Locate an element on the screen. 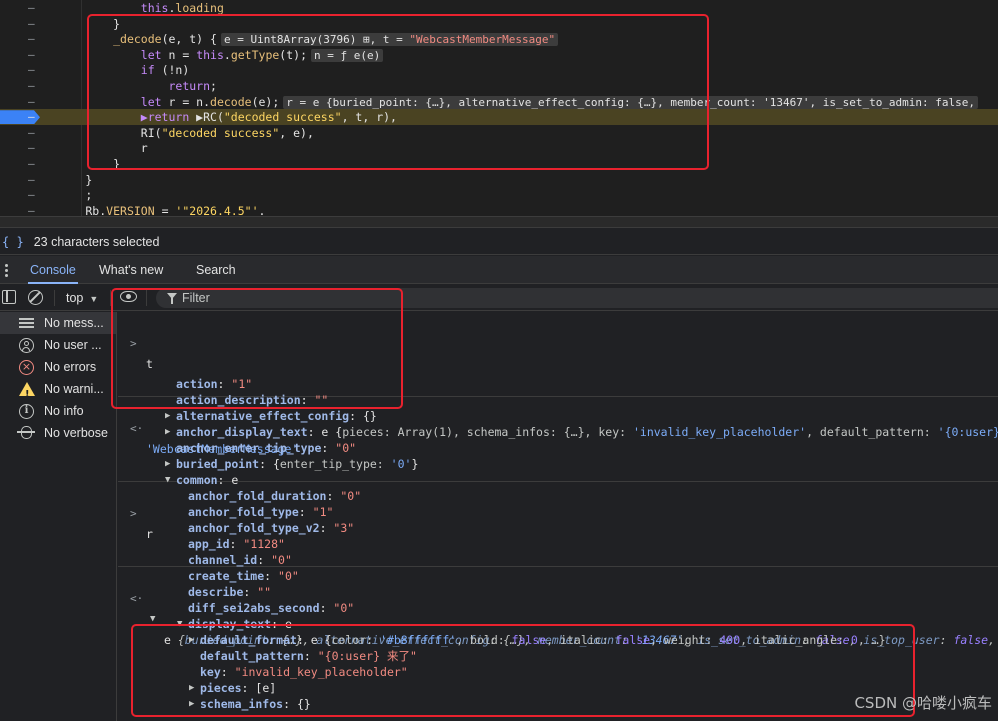 The image size is (998, 721). property-row: ▶ alternative_effect_config: {} is located at coordinates (558, 416).